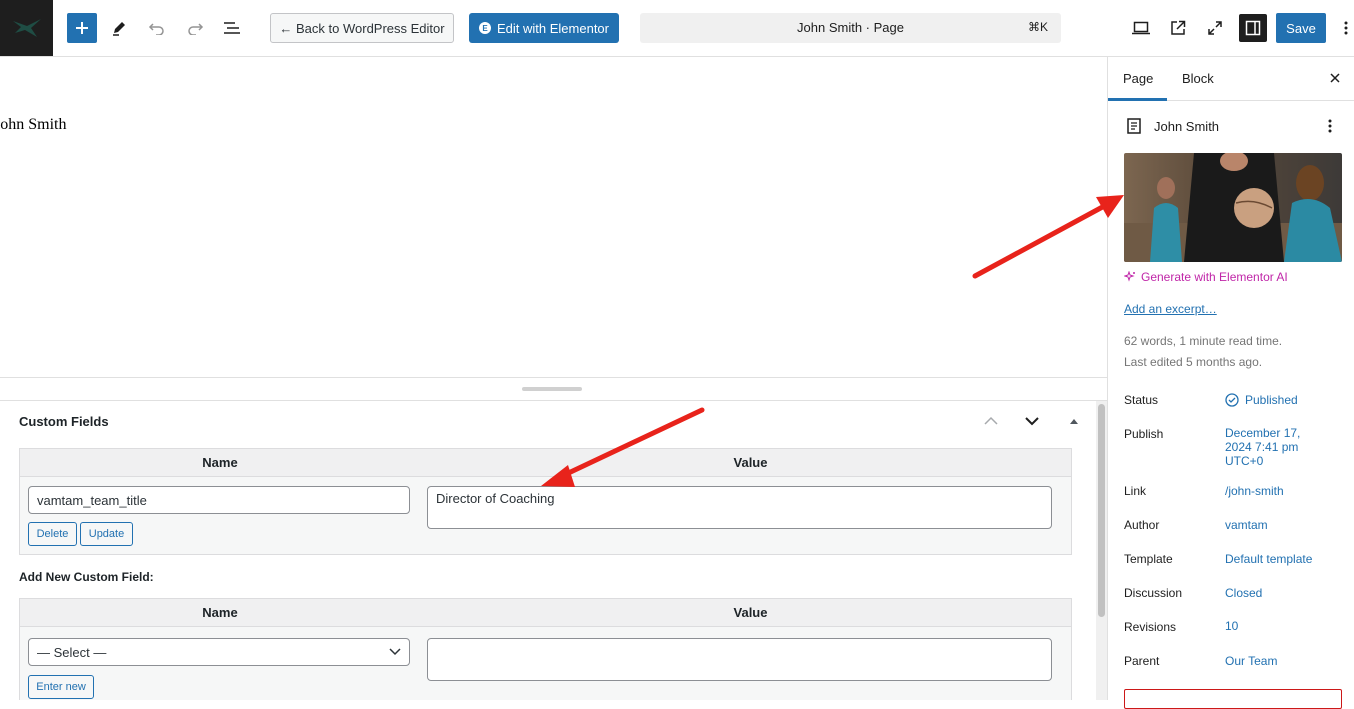  Describe the element at coordinates (106, 534) in the screenshot. I see `update-field-button: Update` at that location.